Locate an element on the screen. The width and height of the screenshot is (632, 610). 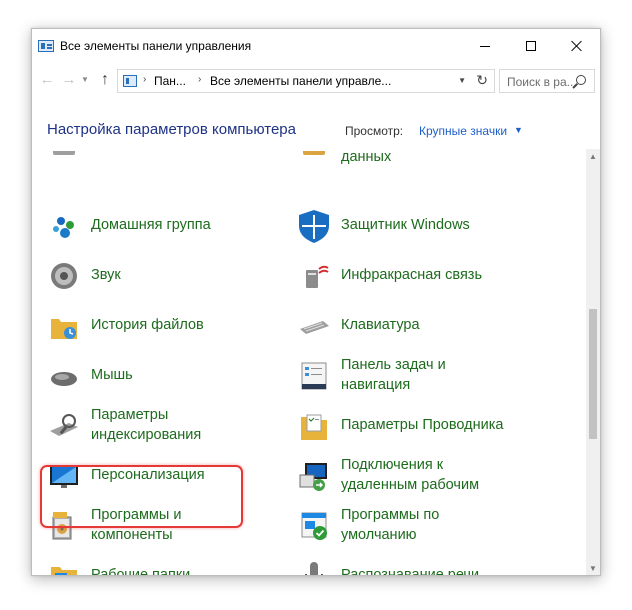
list-item: Распознавание речи is located at coordinates (417, 567).